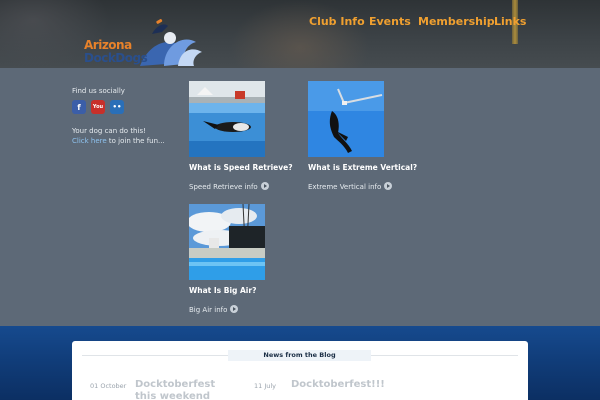 This screenshot has width=600, height=400. What do you see at coordinates (98, 107) in the screenshot?
I see `youtube-icon: You` at bounding box center [98, 107].